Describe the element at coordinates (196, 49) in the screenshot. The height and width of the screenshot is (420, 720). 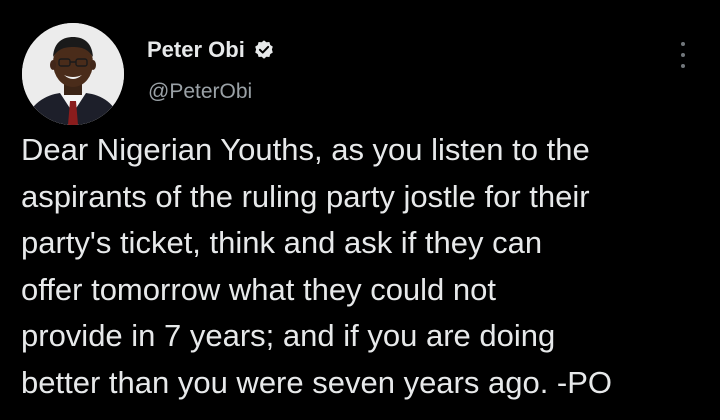
I see `display-name-text: Peter Obi` at that location.